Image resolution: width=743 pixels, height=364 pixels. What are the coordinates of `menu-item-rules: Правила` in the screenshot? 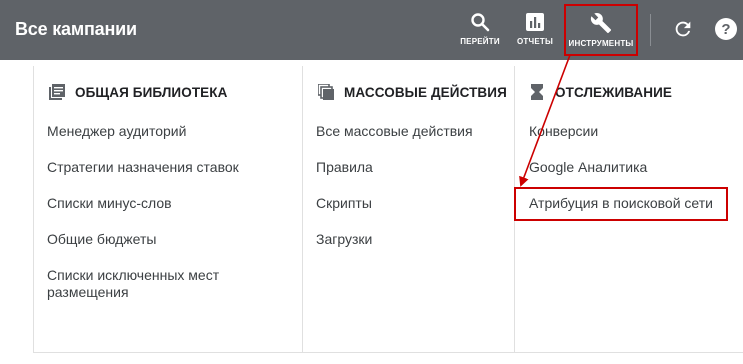 It's located at (344, 167).